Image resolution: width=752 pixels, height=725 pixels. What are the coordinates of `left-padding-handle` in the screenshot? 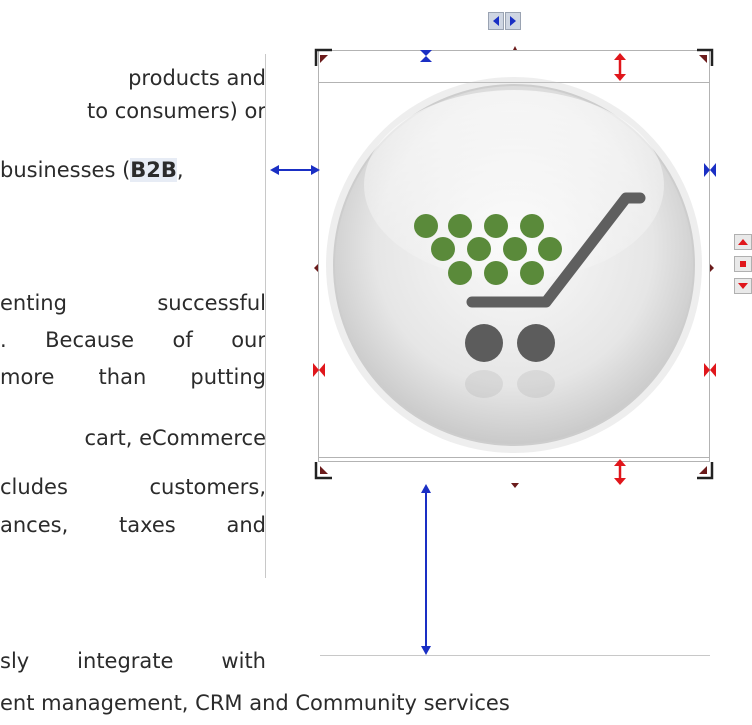 It's located at (319, 370).